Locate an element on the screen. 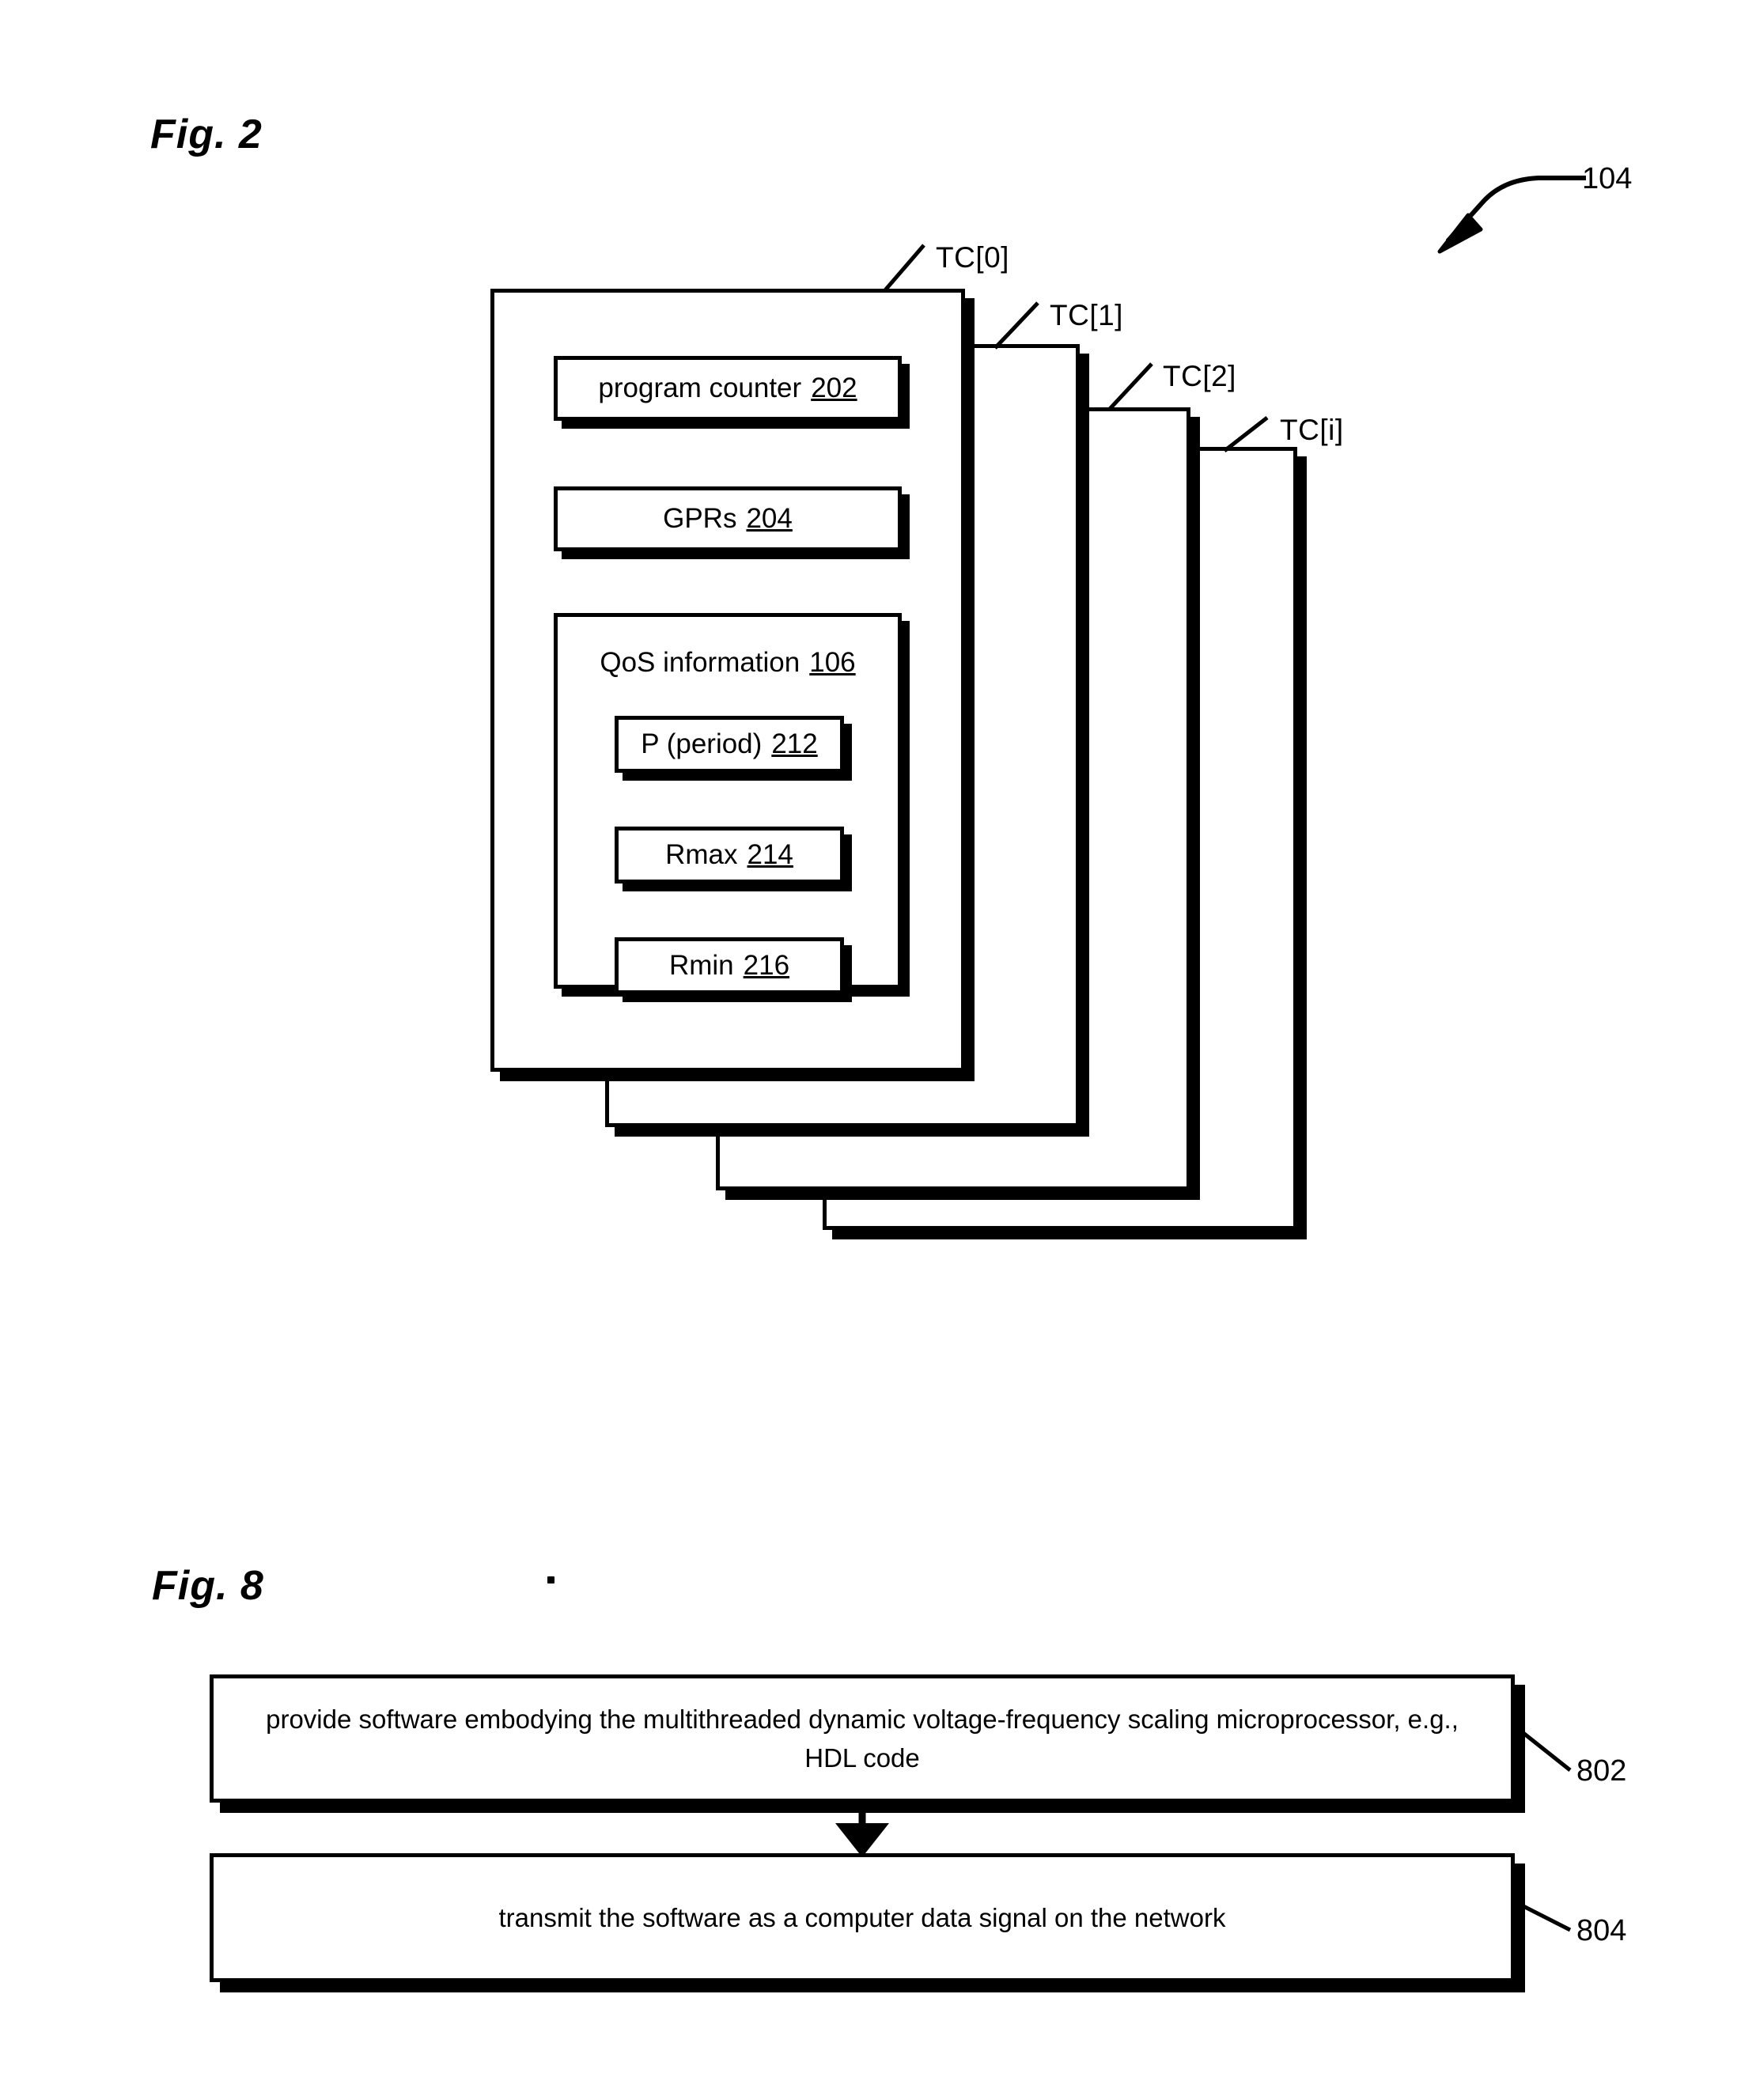  rmax-text: Rmax is located at coordinates (701, 854).